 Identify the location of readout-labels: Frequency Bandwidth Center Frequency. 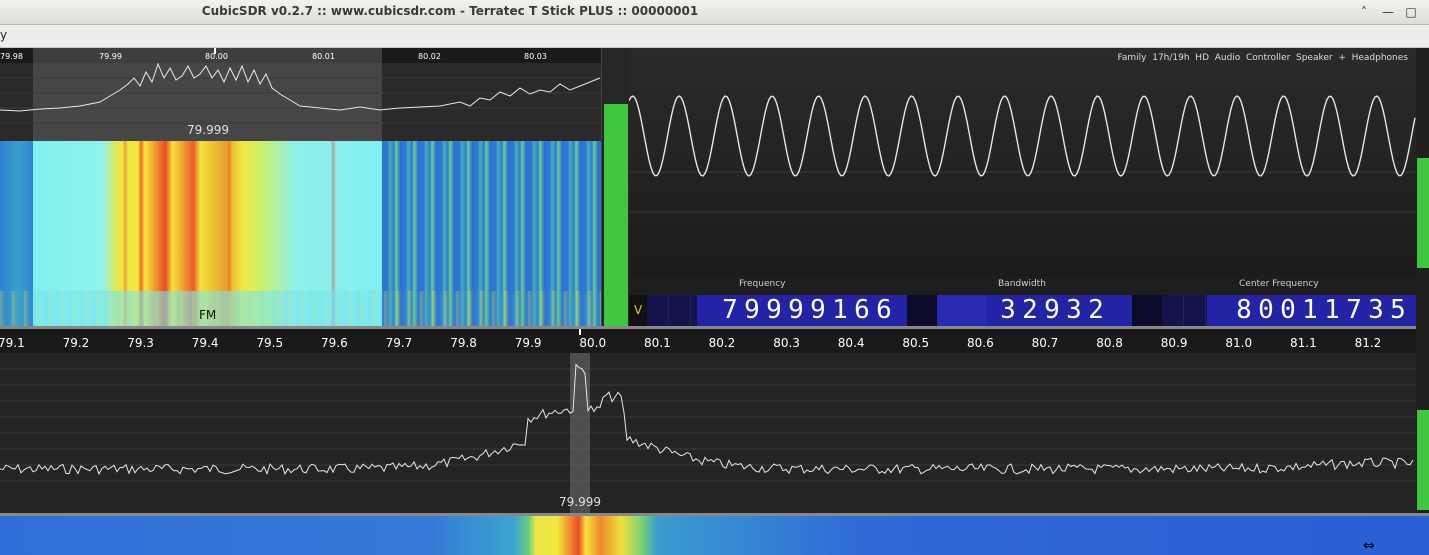
(1022, 285).